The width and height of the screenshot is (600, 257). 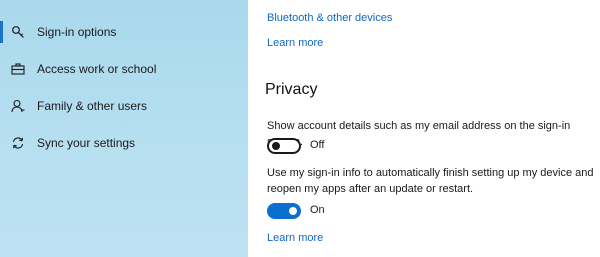 I want to click on toggle-state-label: Off, so click(x=317, y=145).